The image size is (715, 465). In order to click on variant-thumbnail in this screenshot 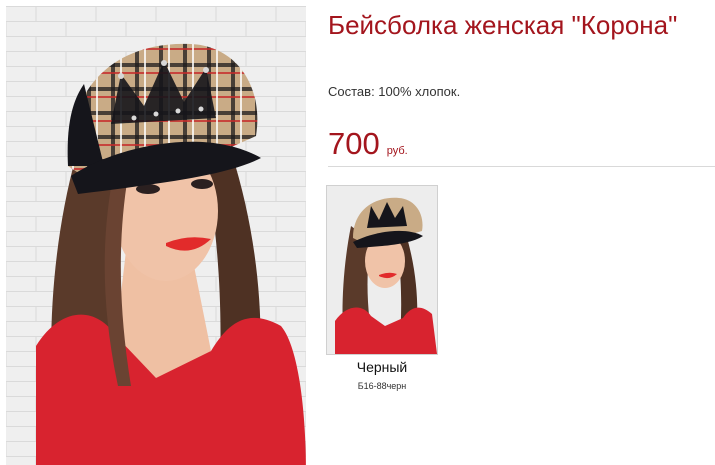, I will do `click(382, 270)`.